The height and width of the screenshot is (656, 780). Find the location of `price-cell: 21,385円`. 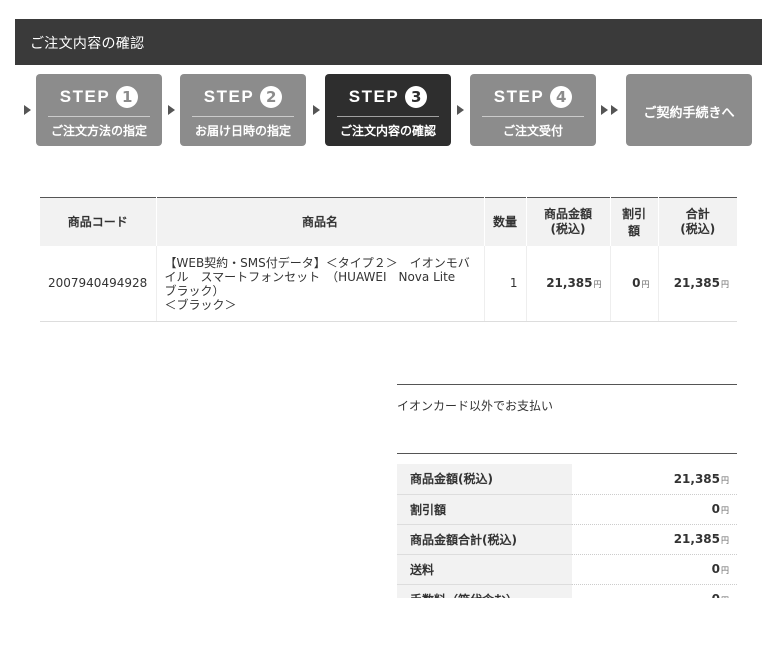

price-cell: 21,385円 is located at coordinates (567, 283).